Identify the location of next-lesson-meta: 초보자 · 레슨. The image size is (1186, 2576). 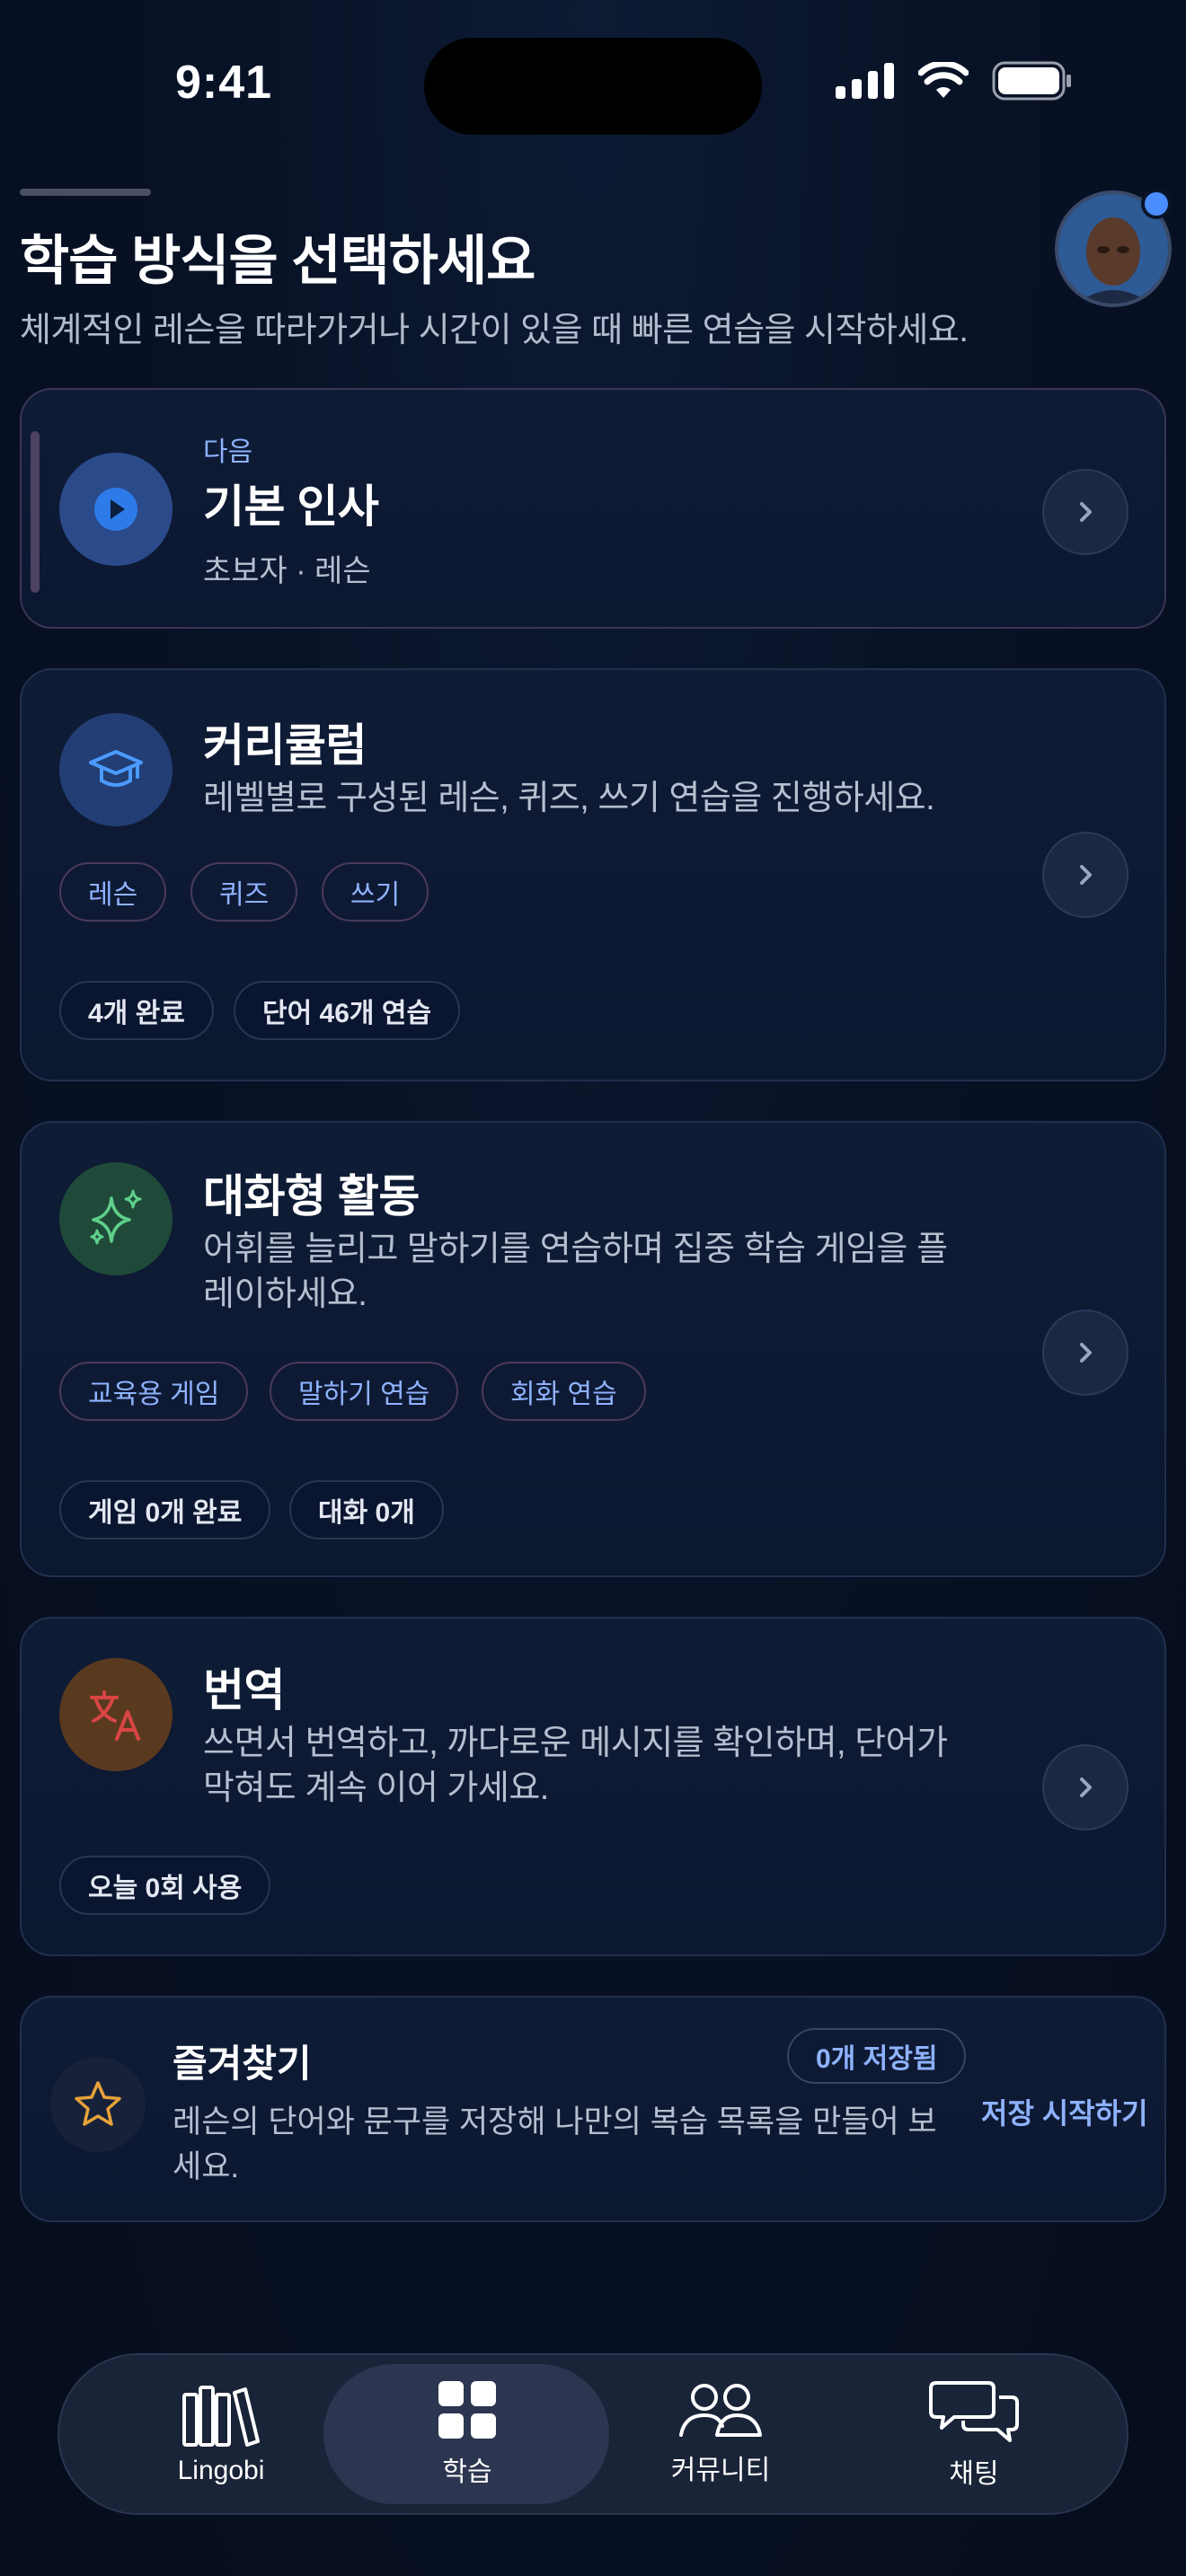
(287, 571).